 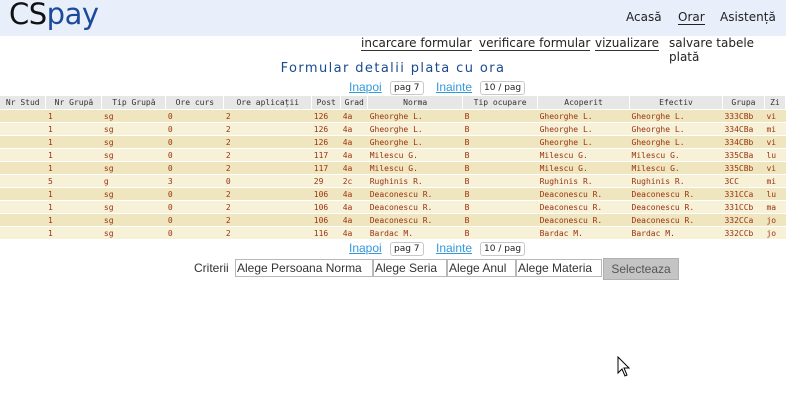 I want to click on col-header: Norma, so click(x=415, y=103).